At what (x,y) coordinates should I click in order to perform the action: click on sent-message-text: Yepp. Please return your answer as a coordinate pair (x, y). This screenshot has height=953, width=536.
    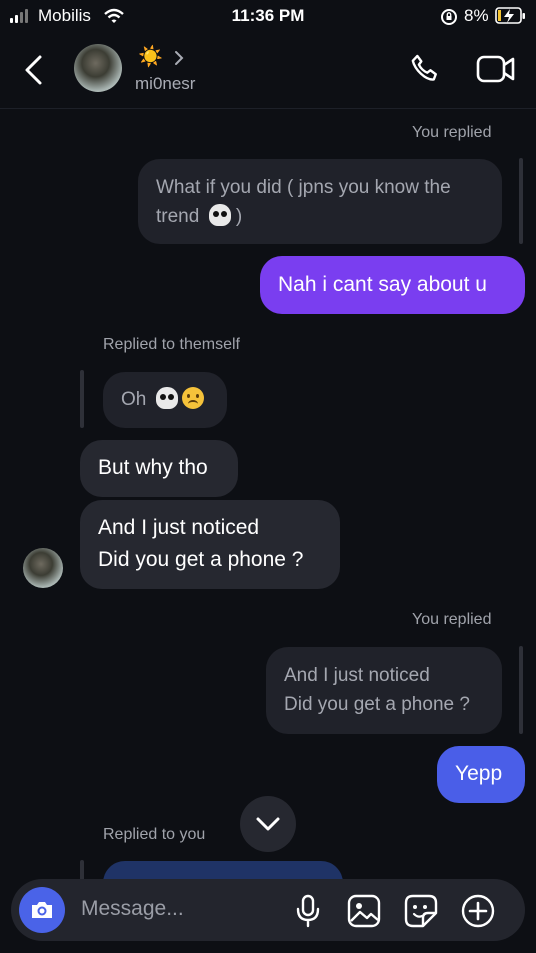
    Looking at the image, I should click on (479, 773).